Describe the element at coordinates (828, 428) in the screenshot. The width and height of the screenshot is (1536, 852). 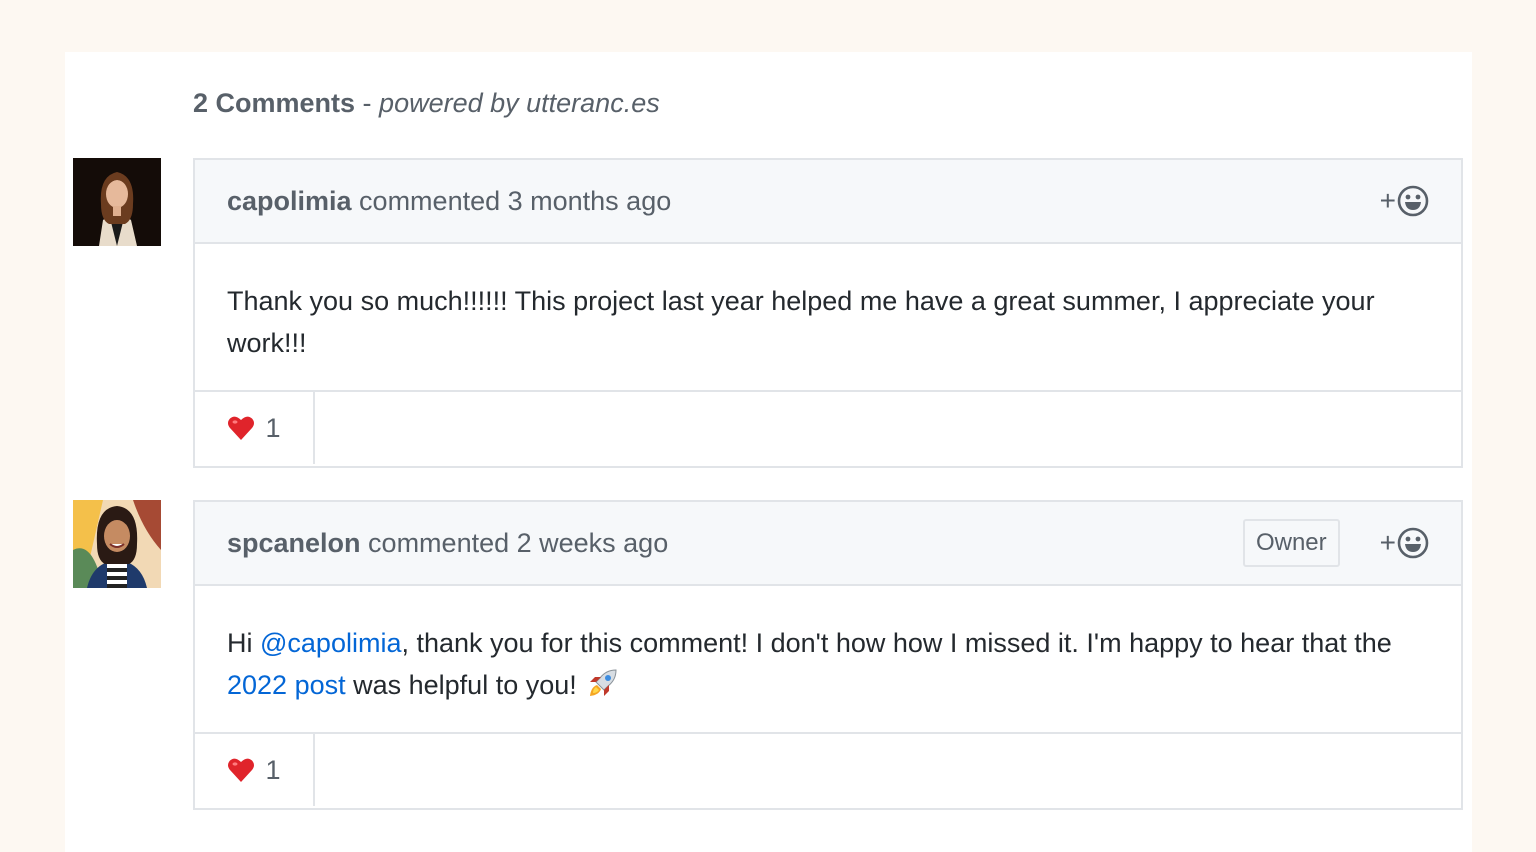
I see `comment-reactions-1: 1` at that location.